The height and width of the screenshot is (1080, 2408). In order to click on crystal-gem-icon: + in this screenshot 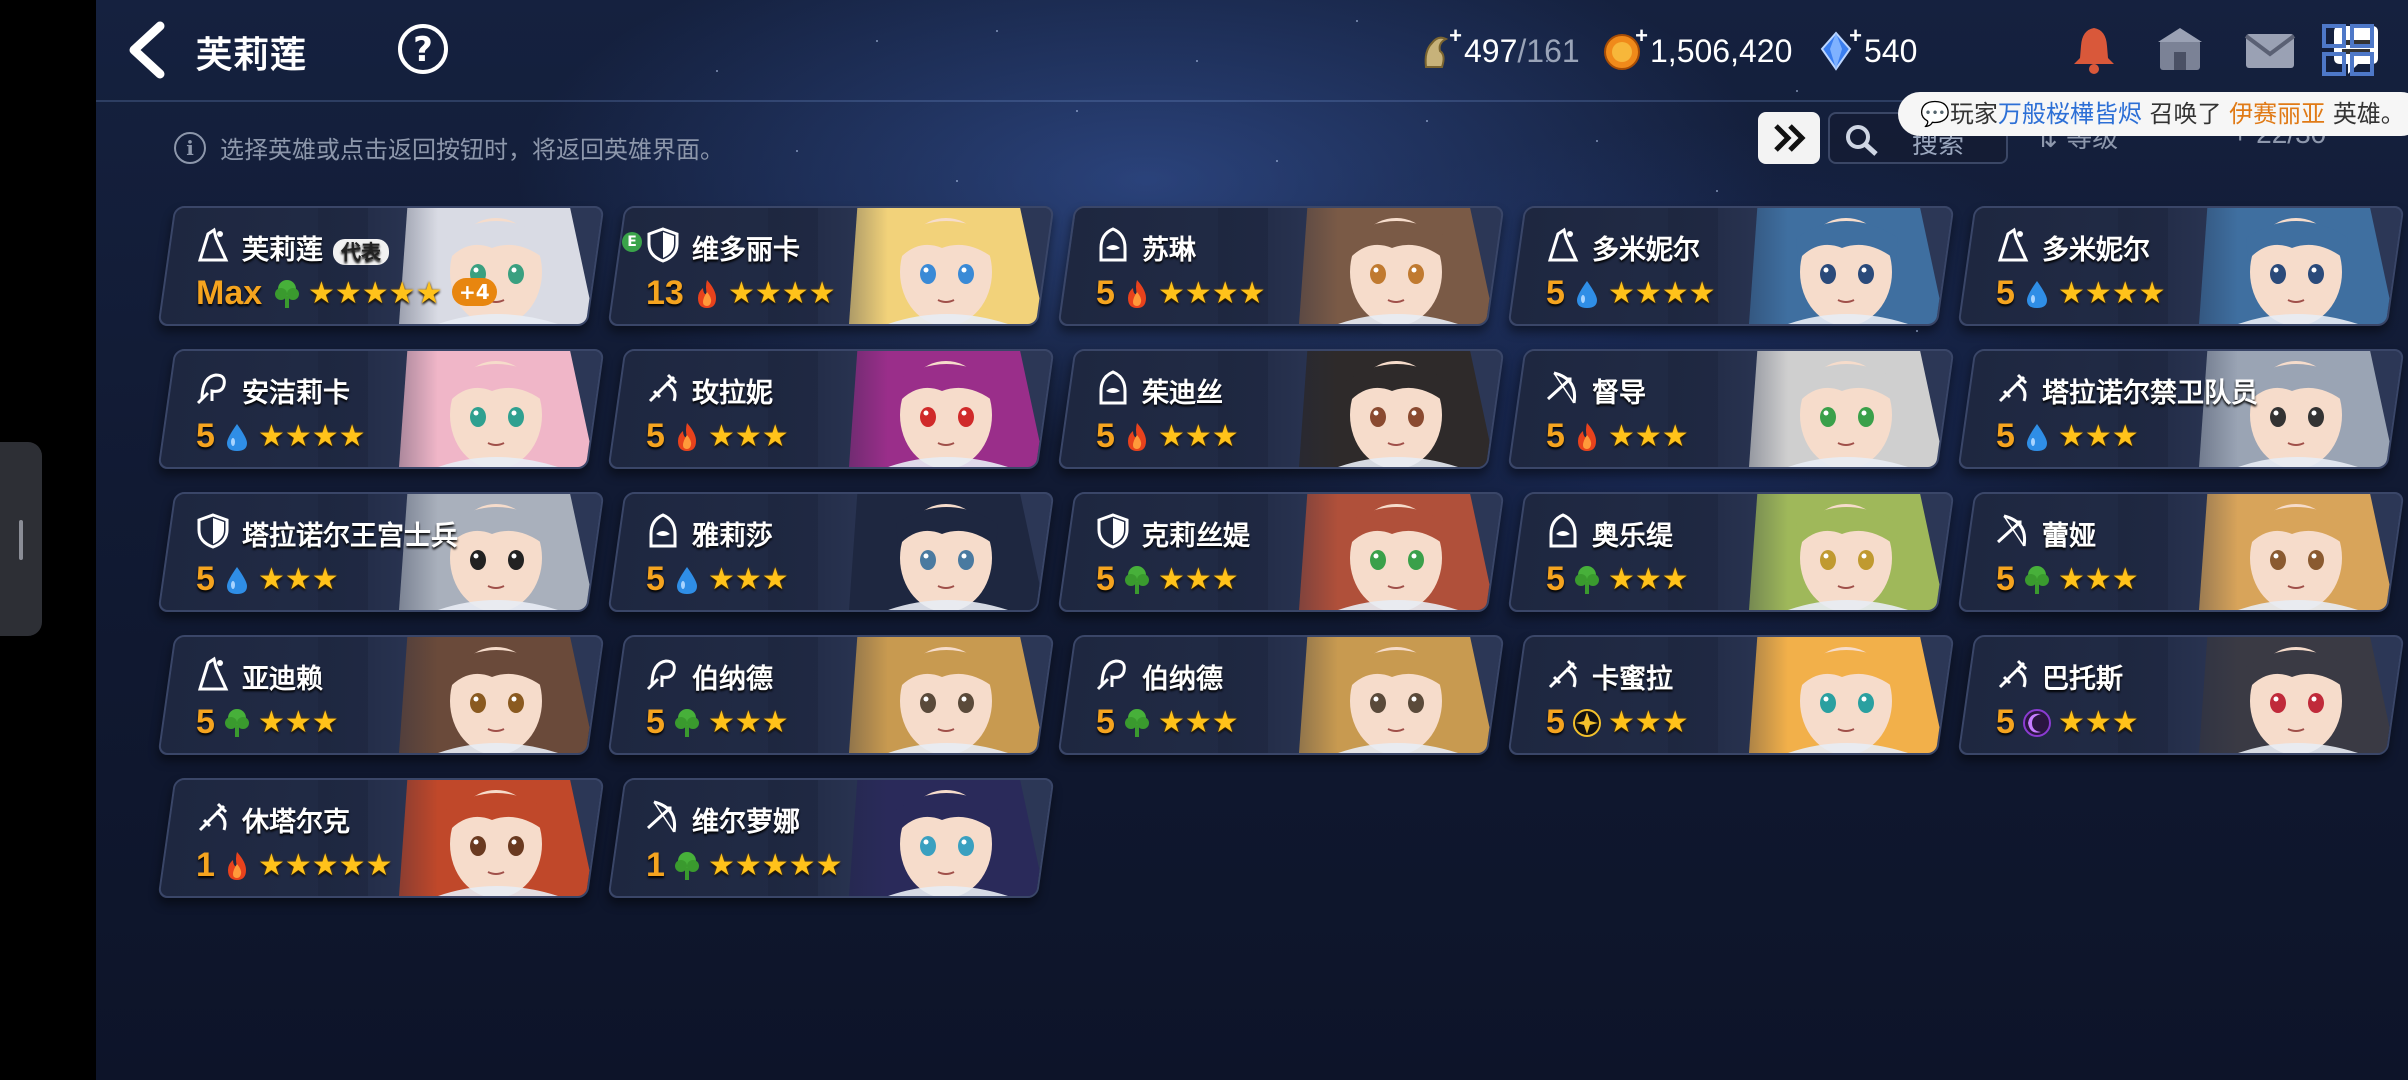, I will do `click(1839, 47)`.